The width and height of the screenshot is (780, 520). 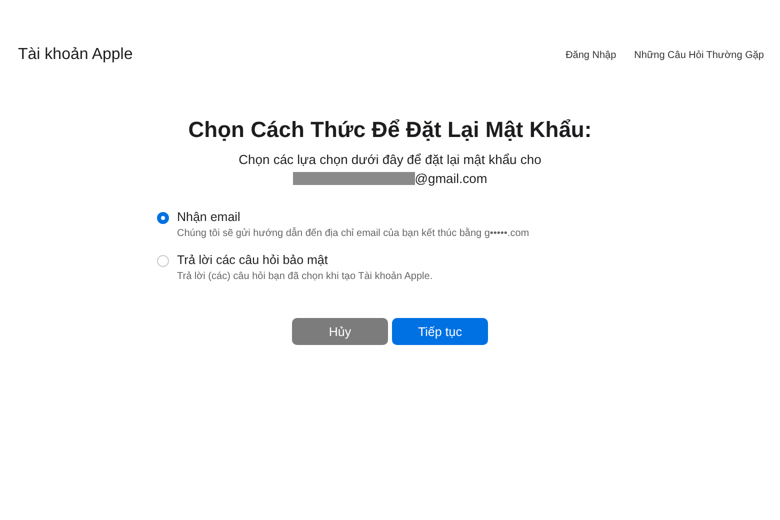 I want to click on nav-link: Những Câu Hỏi Thường Gặp, so click(x=699, y=55).